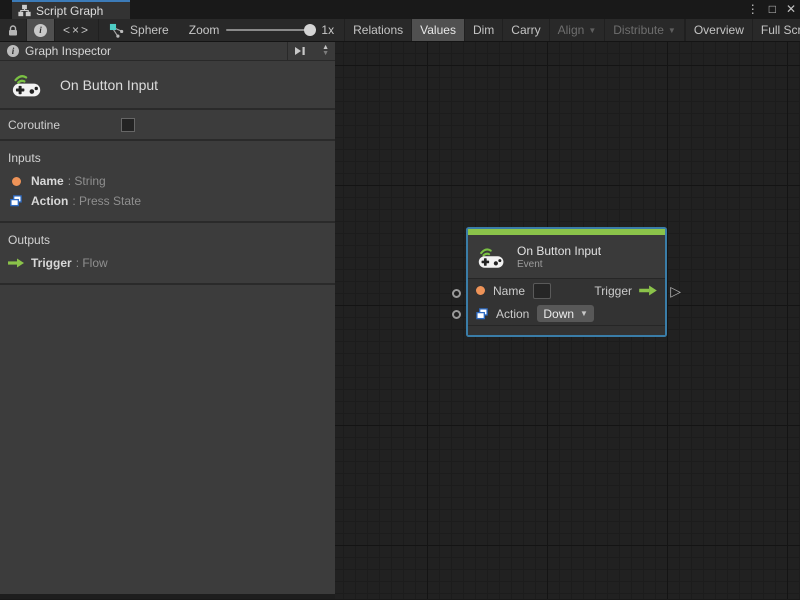  I want to click on window-close-icon: ✕, so click(791, 9).